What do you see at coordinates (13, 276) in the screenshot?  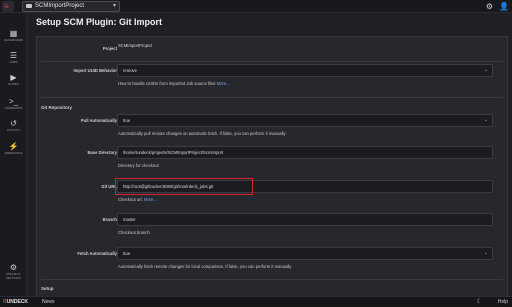 I see `sidebar-item-label: Project Settings` at bounding box center [13, 276].